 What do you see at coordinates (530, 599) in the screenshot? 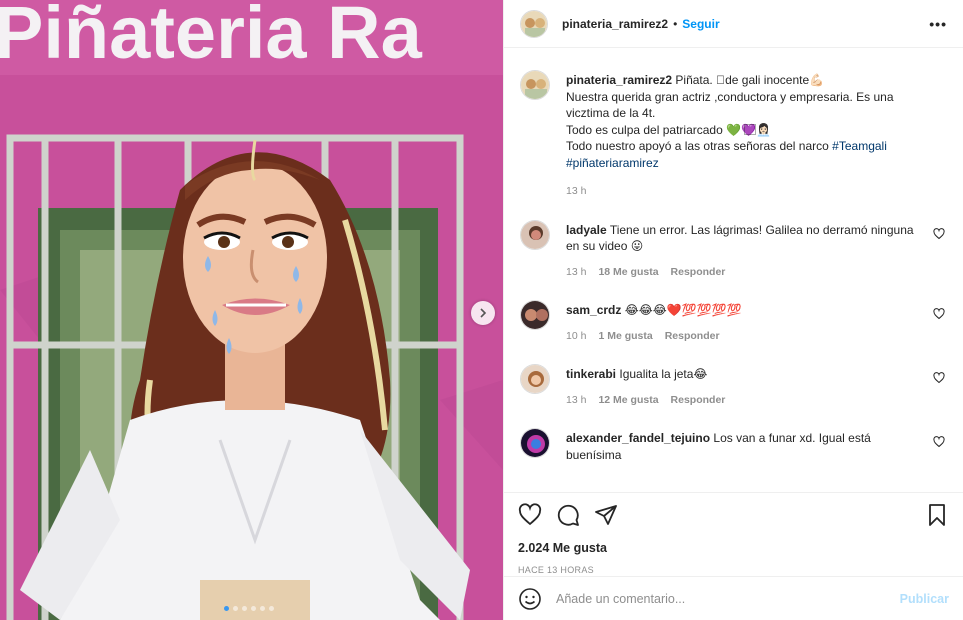
I see `emoji-icon` at bounding box center [530, 599].